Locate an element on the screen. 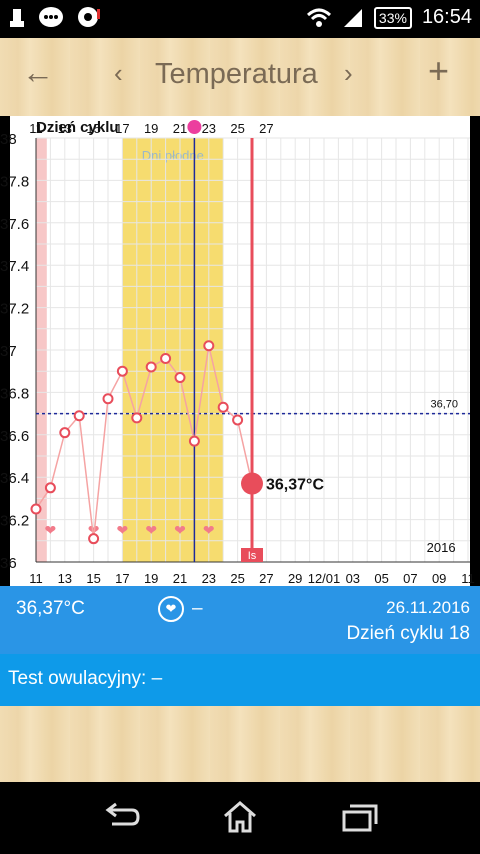  clock: 16:54 is located at coordinates (446, 17).